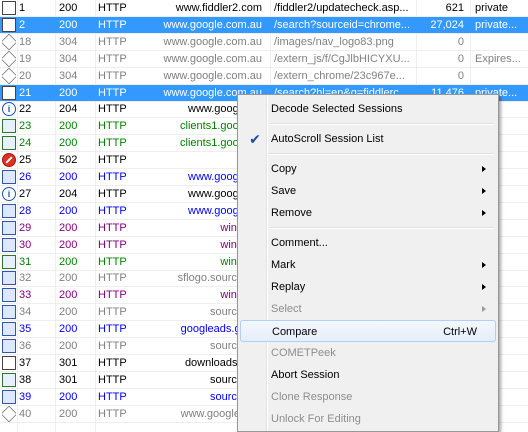 The height and width of the screenshot is (432, 528). What do you see at coordinates (25, 210) in the screenshot?
I see `session-number: 28` at bounding box center [25, 210].